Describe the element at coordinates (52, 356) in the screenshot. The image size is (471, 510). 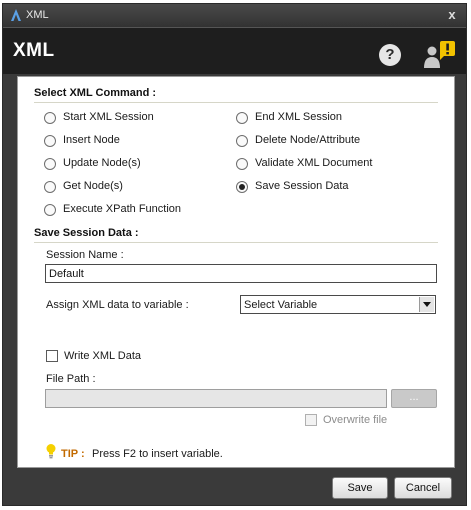
I see `write-xml-checkbox` at that location.